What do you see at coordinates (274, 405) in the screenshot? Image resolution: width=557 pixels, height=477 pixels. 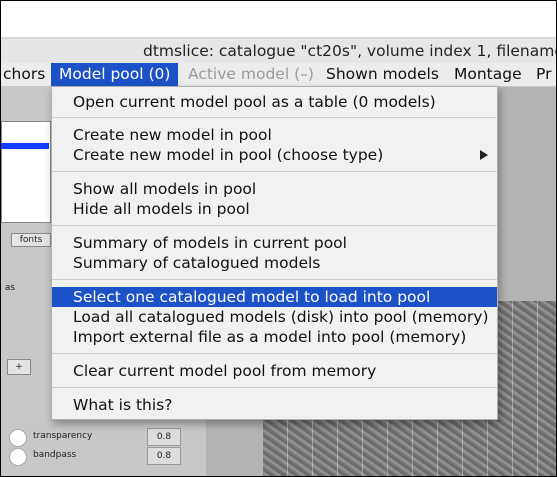 I see `menu-item-what-is-this: What is this?` at bounding box center [274, 405].